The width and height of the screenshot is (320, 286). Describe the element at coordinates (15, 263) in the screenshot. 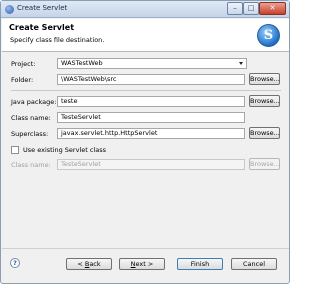

I see `help-icon: ?` at that location.